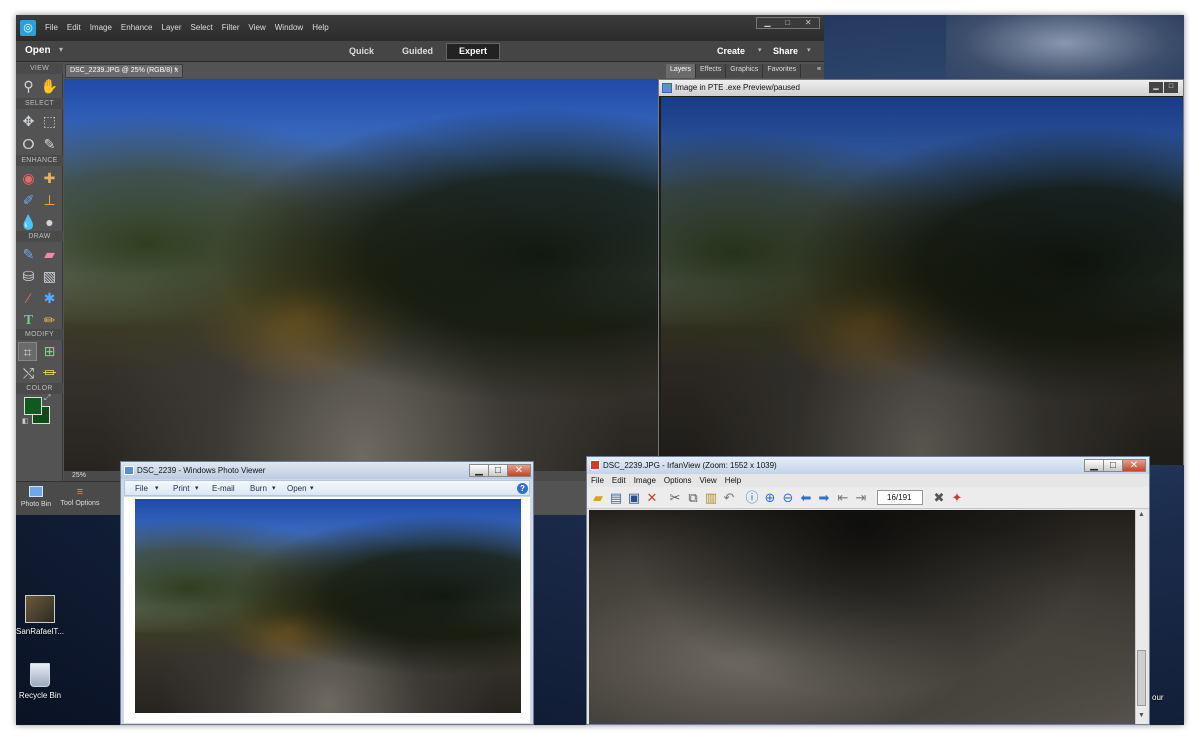 The height and width of the screenshot is (741, 1200). I want to click on wpv-min-button: ▁, so click(479, 470).